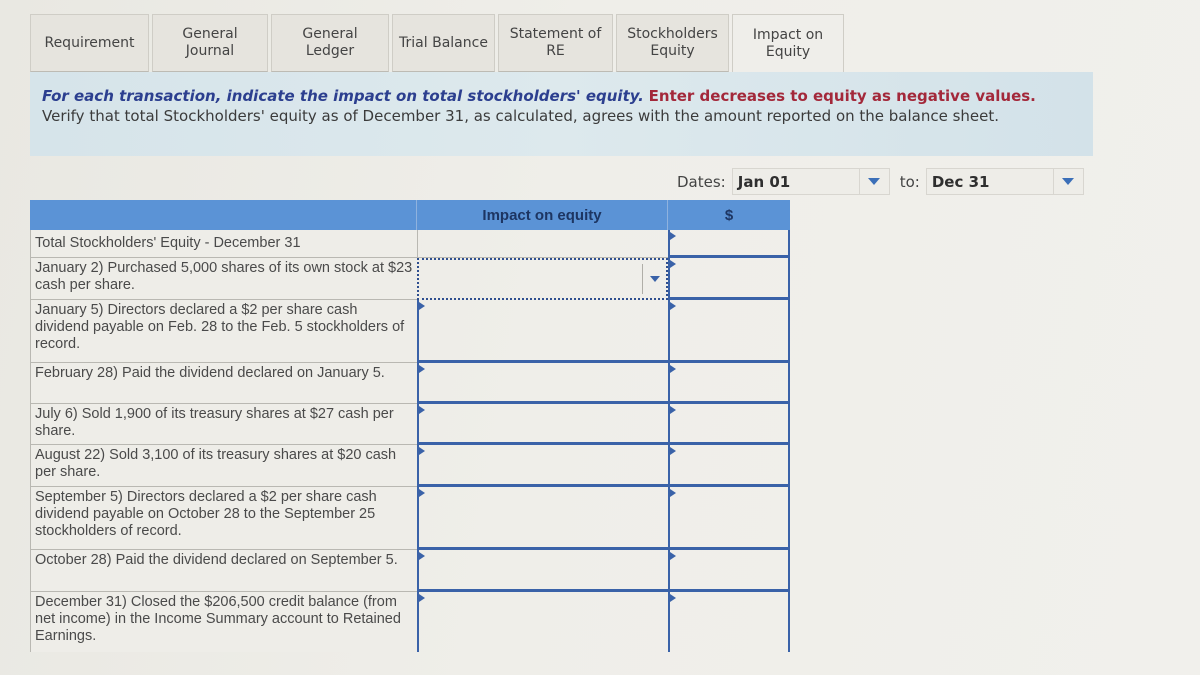 This screenshot has height=675, width=1200. Describe the element at coordinates (810, 181) in the screenshot. I see `date-from-select: Jan 01` at that location.